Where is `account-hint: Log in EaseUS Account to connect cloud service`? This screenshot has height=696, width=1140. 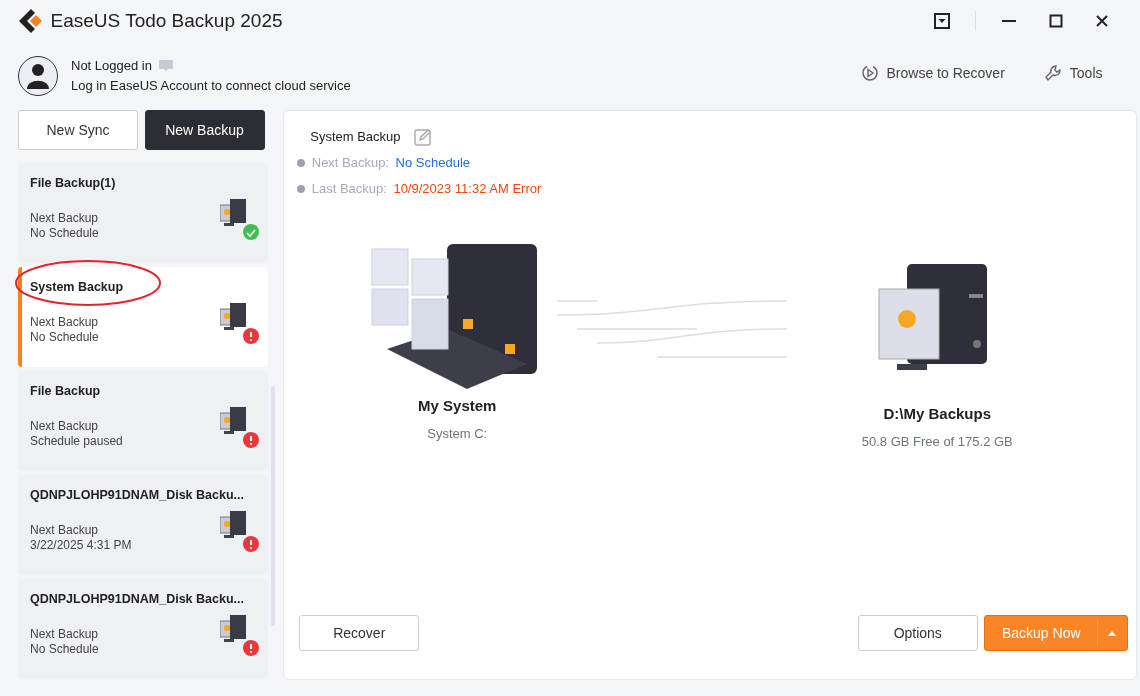
account-hint: Log in EaseUS Account to connect cloud service is located at coordinates (211, 85).